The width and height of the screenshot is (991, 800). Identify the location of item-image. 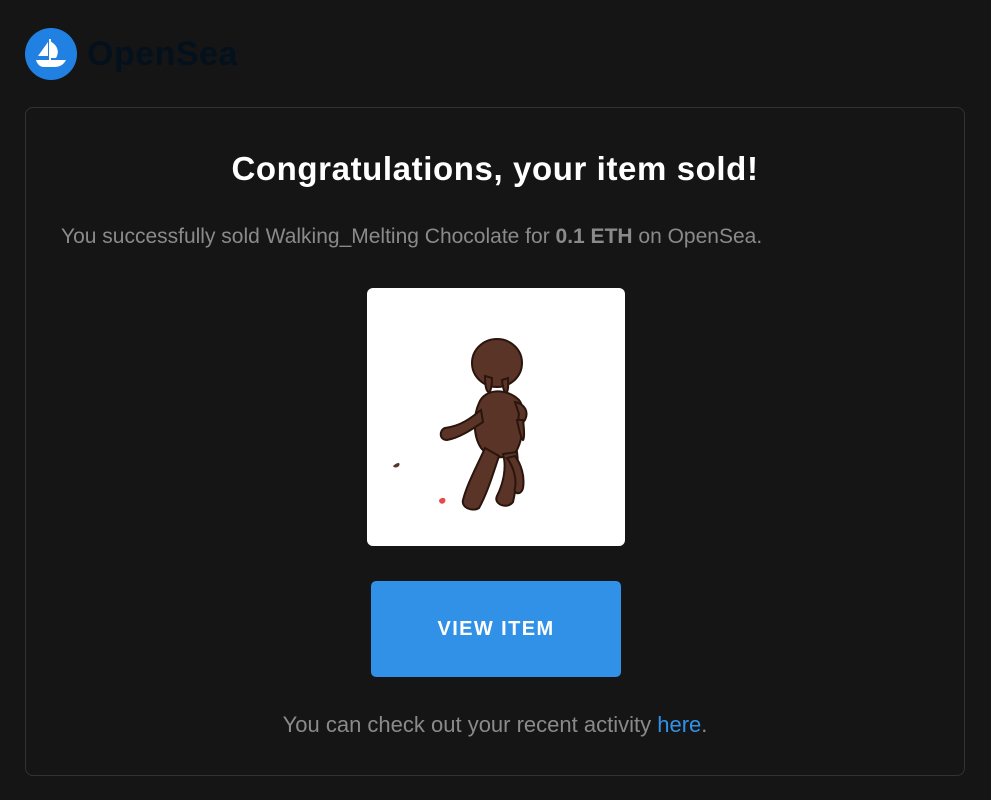
(496, 417).